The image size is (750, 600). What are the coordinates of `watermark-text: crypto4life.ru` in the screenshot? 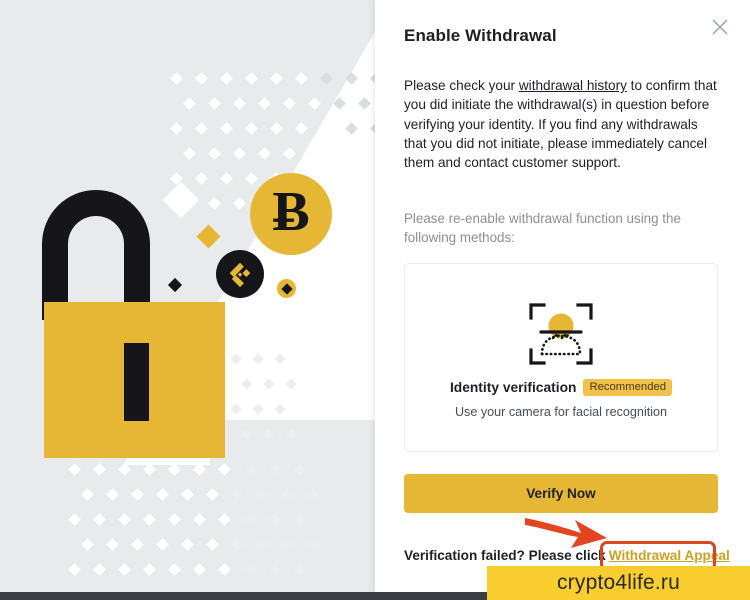 It's located at (618, 582).